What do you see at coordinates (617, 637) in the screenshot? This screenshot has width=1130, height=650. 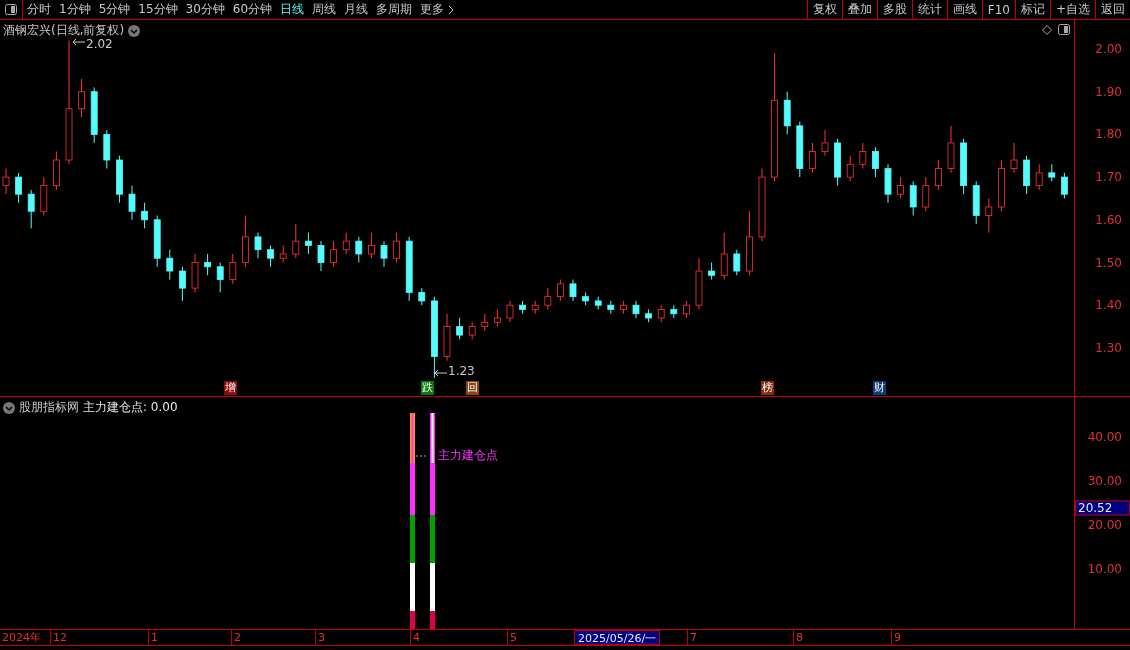 I see `cursor-date-label: 2025/05/26/一` at bounding box center [617, 637].